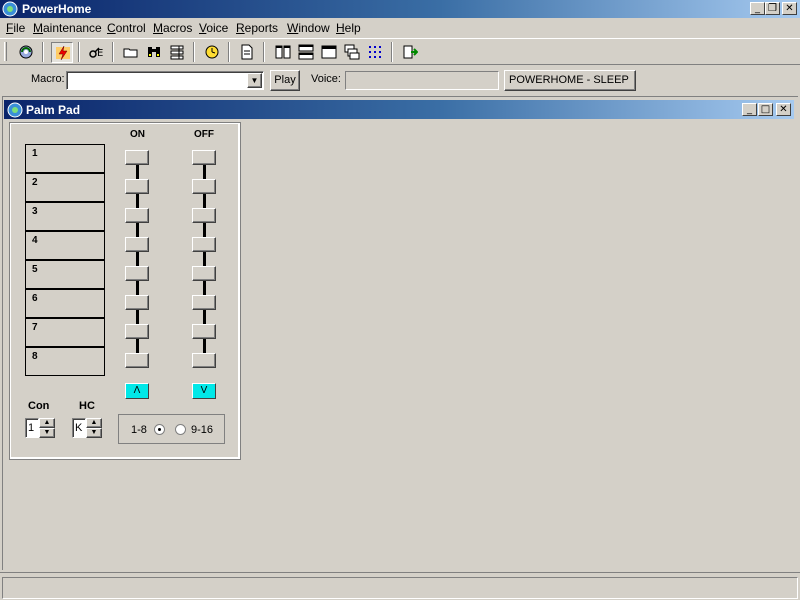  I want to click on unit-number: 3, so click(35, 211).